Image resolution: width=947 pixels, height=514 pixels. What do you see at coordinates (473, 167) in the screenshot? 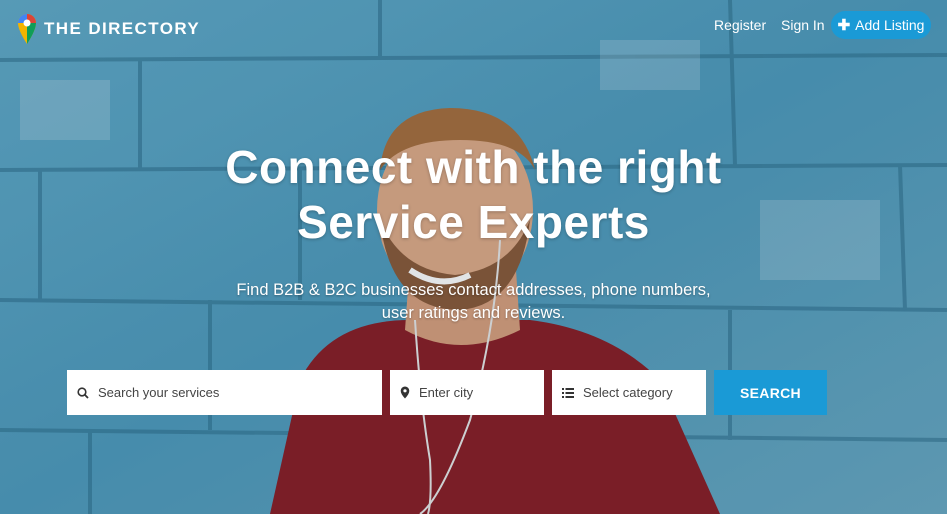
I see `headline-line-1: Connect with the right` at bounding box center [473, 167].